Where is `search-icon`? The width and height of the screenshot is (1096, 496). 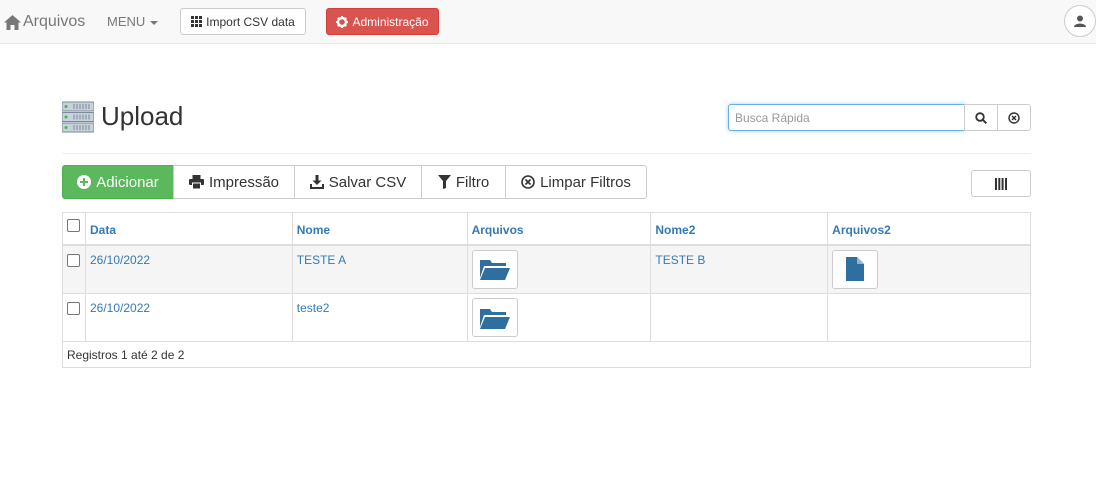 search-icon is located at coordinates (981, 117).